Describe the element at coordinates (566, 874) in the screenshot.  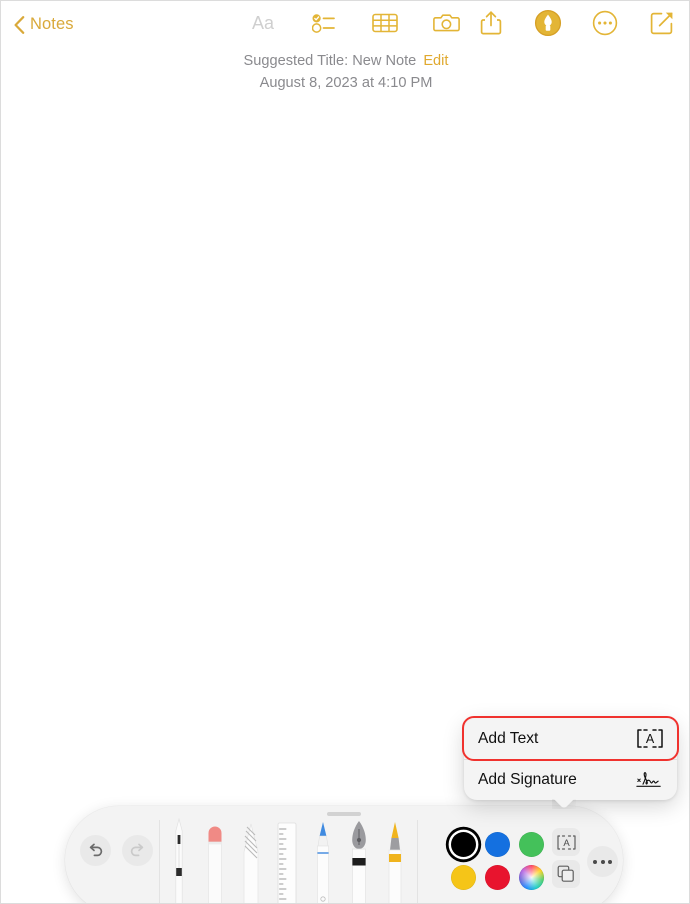
I see `shapes-icon` at that location.